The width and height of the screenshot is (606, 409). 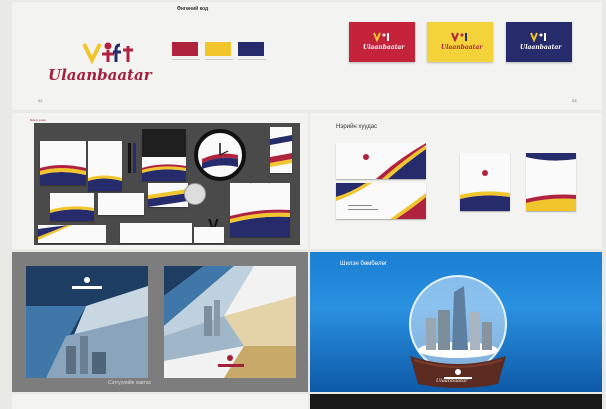 I want to click on wall-clock-mockup, so click(x=220, y=155).